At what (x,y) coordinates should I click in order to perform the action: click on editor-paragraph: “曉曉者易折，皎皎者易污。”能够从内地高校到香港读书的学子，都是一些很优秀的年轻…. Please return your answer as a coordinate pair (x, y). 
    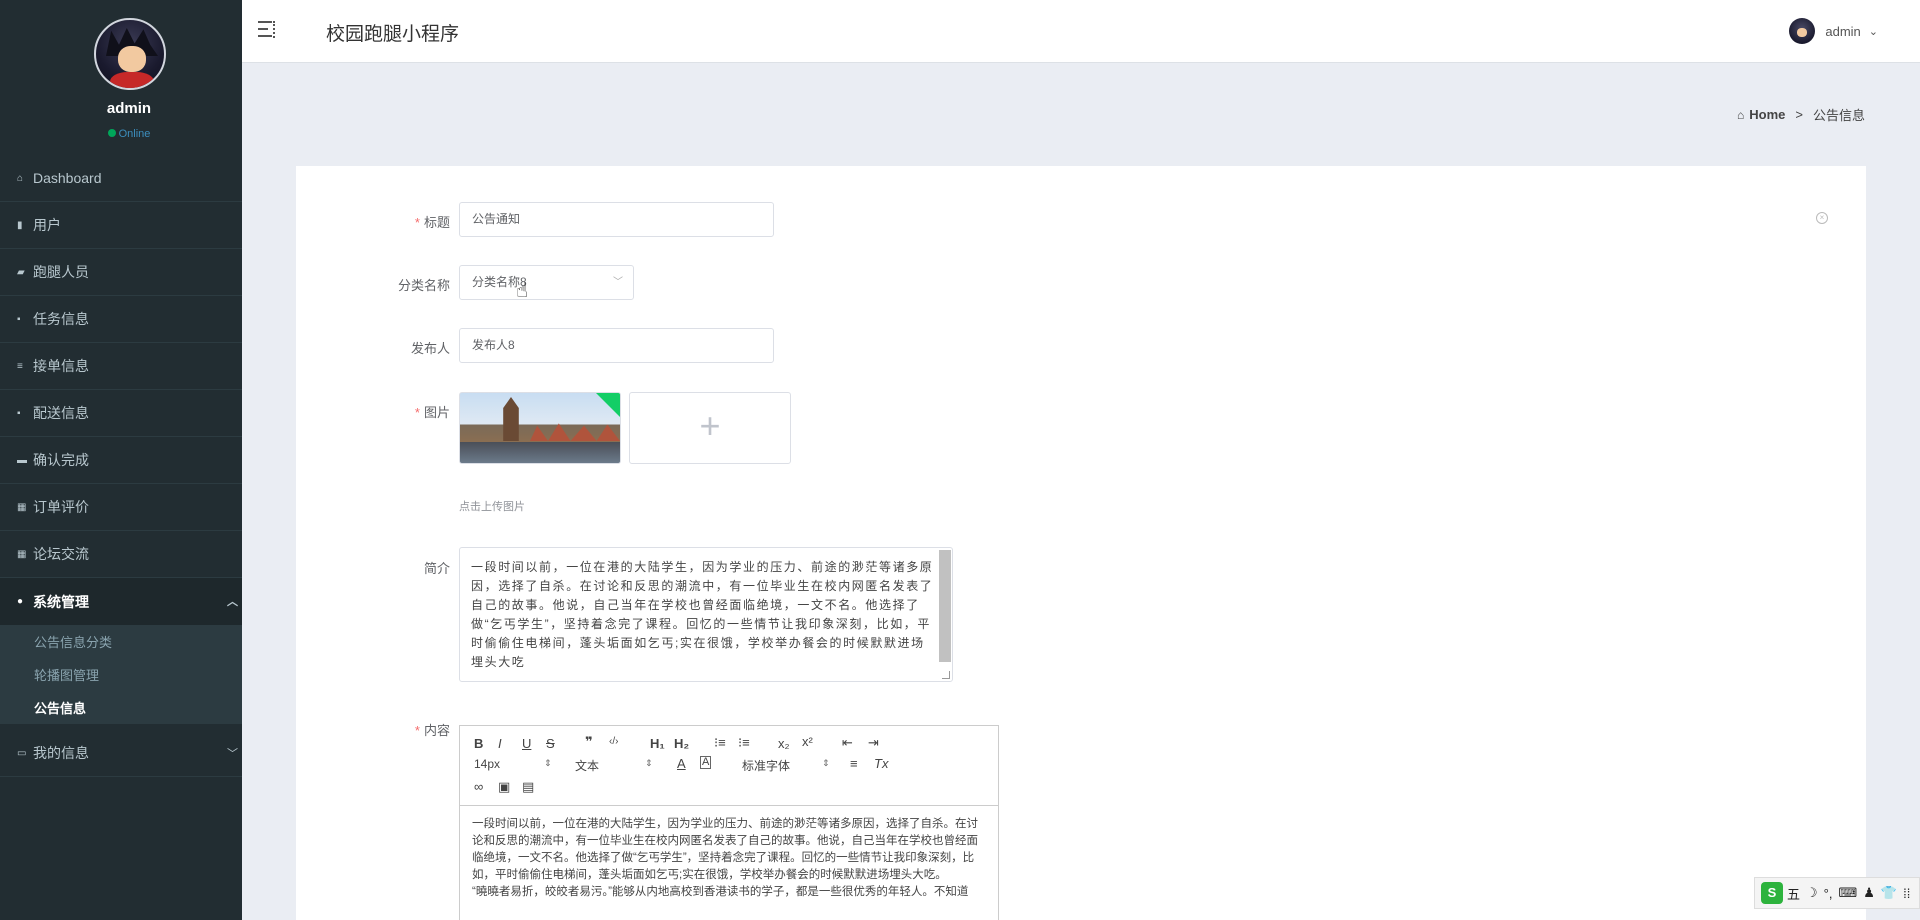
    Looking at the image, I should click on (720, 892).